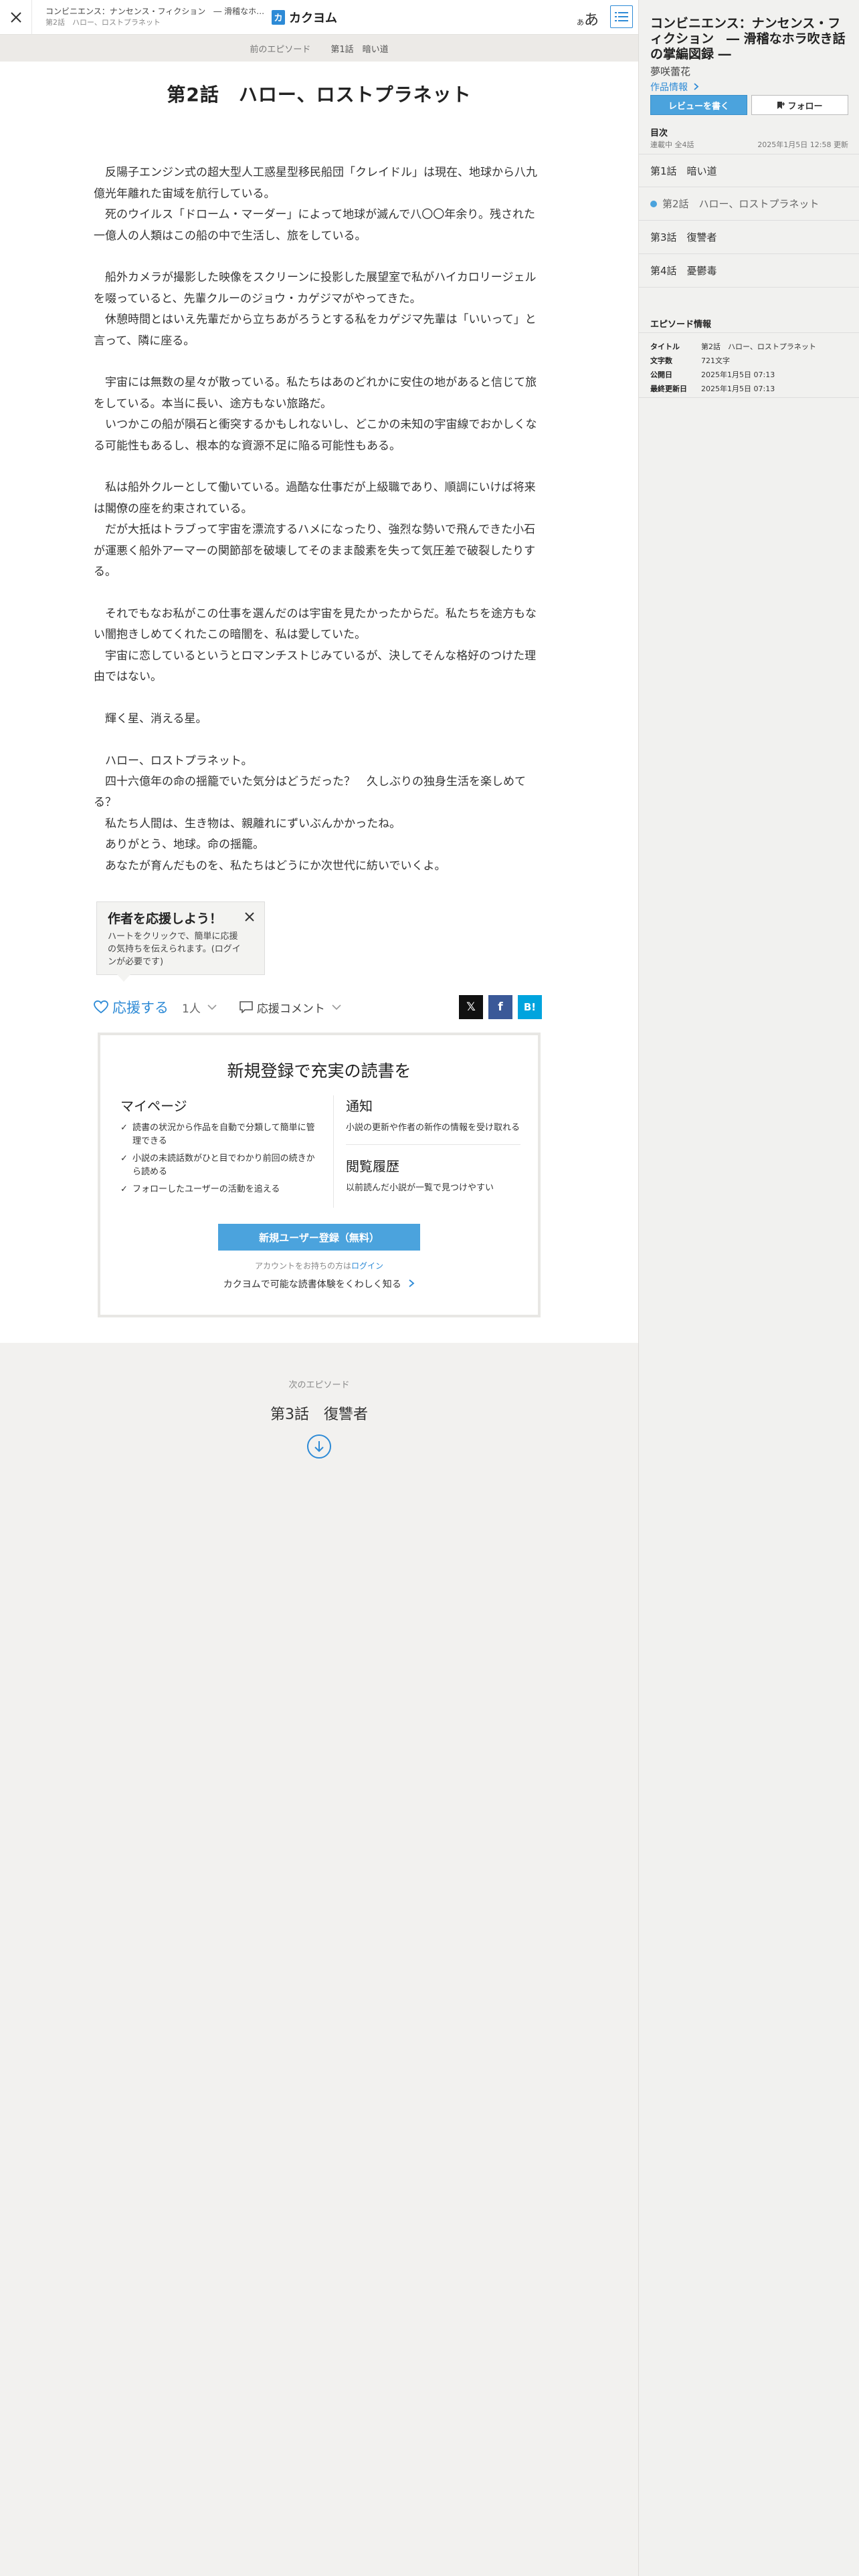 This screenshot has height=2576, width=859. I want to click on cheer-comment-button: 応援コメント, so click(290, 1007).